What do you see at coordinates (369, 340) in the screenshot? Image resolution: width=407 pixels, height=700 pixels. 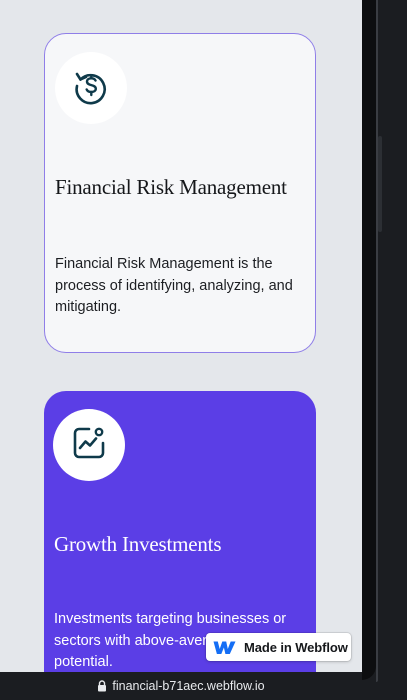 I see `phone-frame-inner` at bounding box center [369, 340].